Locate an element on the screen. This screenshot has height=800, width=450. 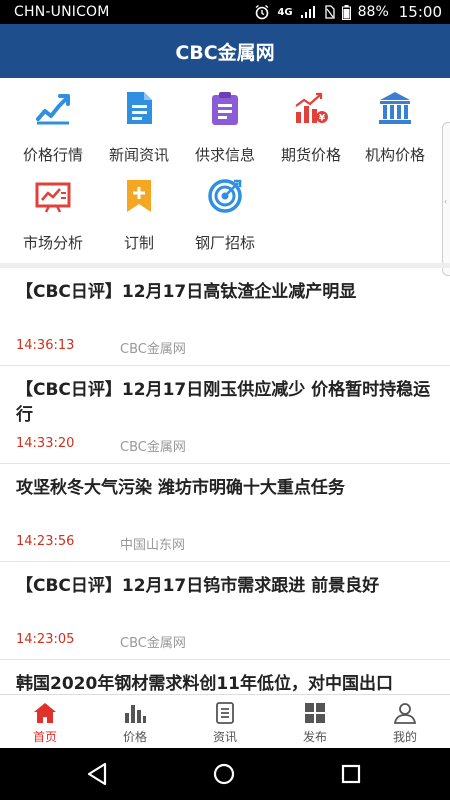
news-title: 韩国2020年钢材需求料创11年低位，对中国出口 is located at coordinates (204, 684).